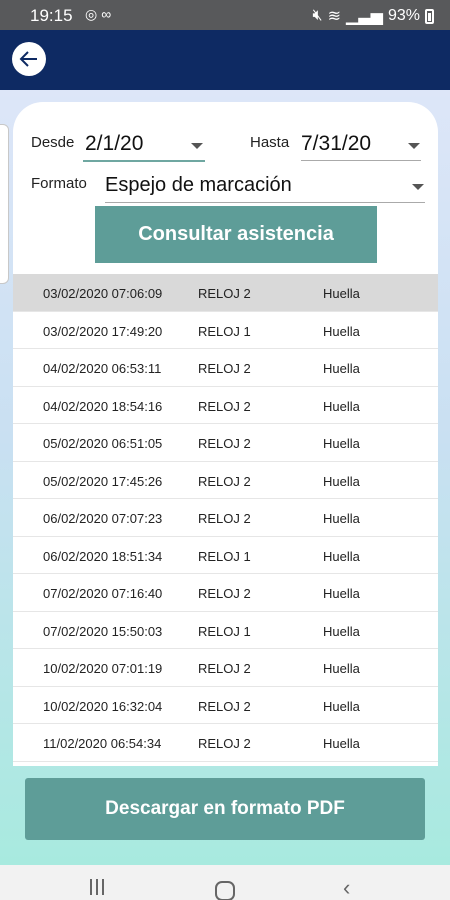  I want to click on back-icon: ‹, so click(346, 887).